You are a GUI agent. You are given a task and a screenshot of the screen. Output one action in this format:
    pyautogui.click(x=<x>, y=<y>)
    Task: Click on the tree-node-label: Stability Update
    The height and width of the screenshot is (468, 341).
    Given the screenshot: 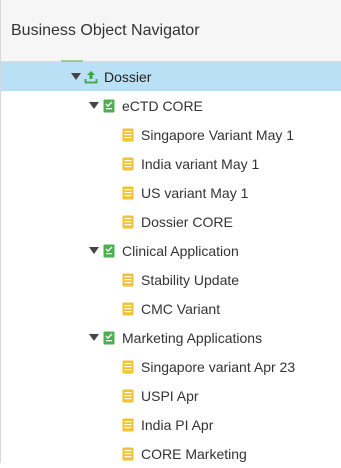 What is the action you would take?
    pyautogui.click(x=190, y=279)
    